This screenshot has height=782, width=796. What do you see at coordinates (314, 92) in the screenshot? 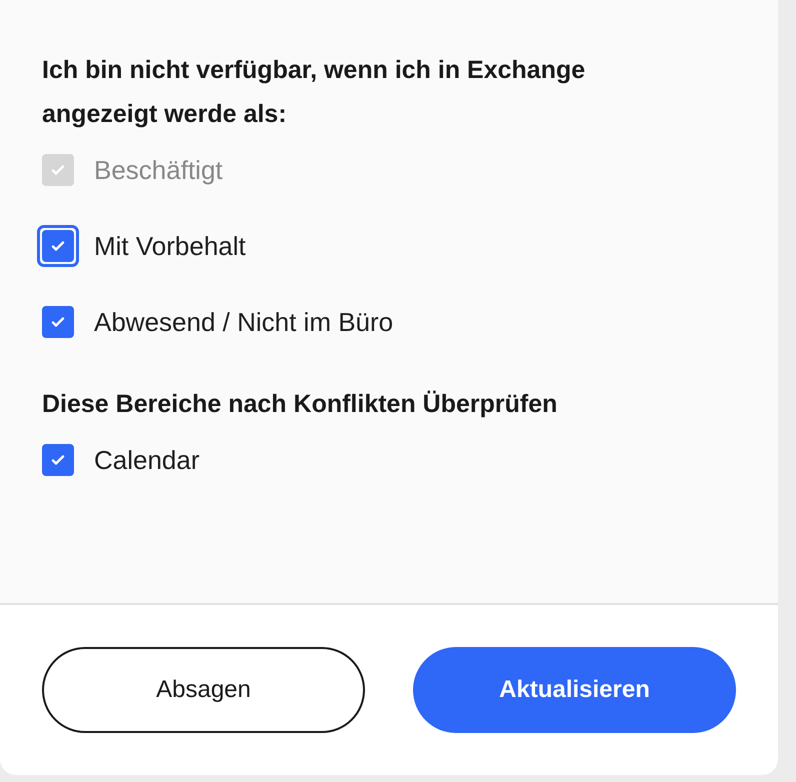
I see `section-heading: Ich bin nicht verfügbar, wenn ich in Exchange angezeigt werde als:` at bounding box center [314, 92].